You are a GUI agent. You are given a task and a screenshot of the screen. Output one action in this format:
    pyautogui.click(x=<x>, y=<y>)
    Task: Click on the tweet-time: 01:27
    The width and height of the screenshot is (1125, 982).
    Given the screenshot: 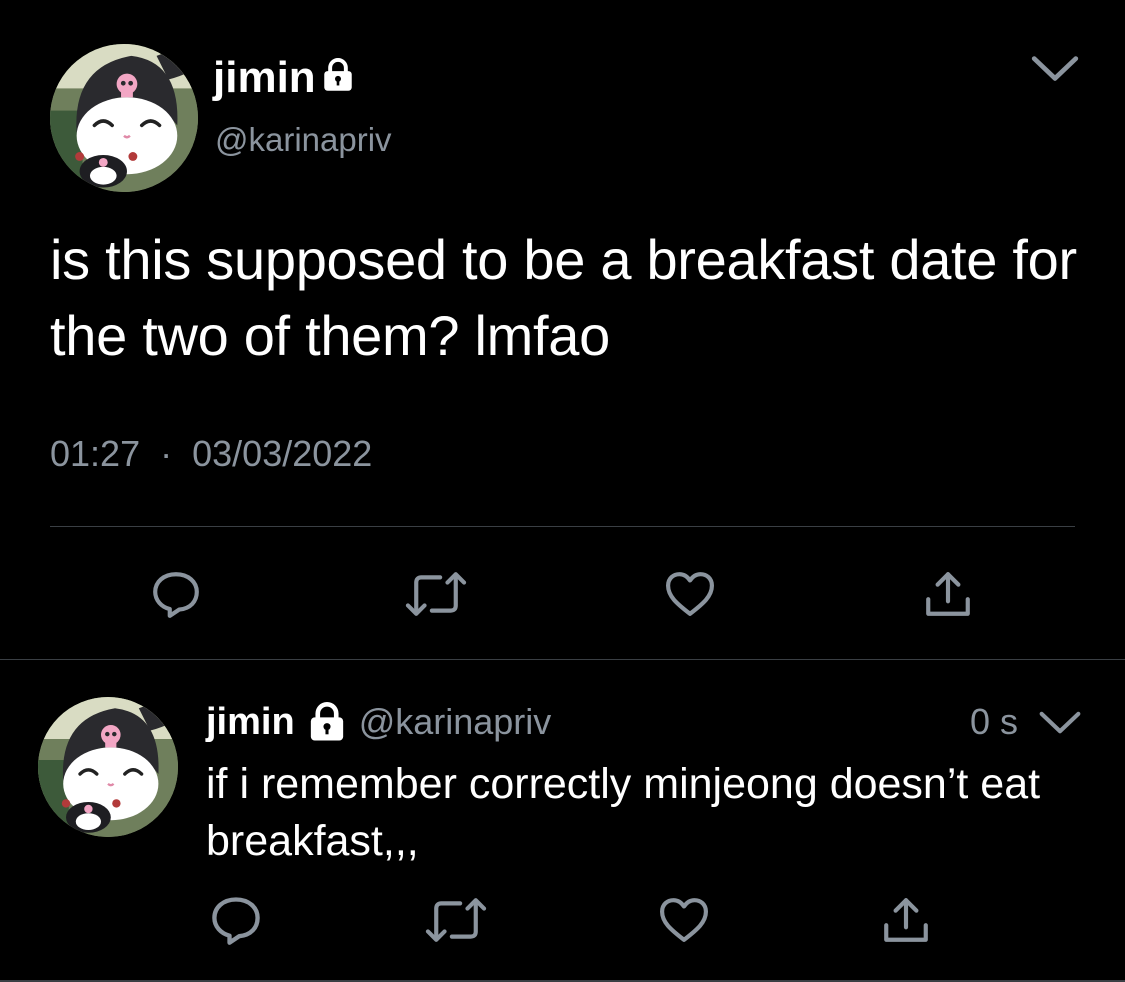 What is the action you would take?
    pyautogui.click(x=95, y=453)
    